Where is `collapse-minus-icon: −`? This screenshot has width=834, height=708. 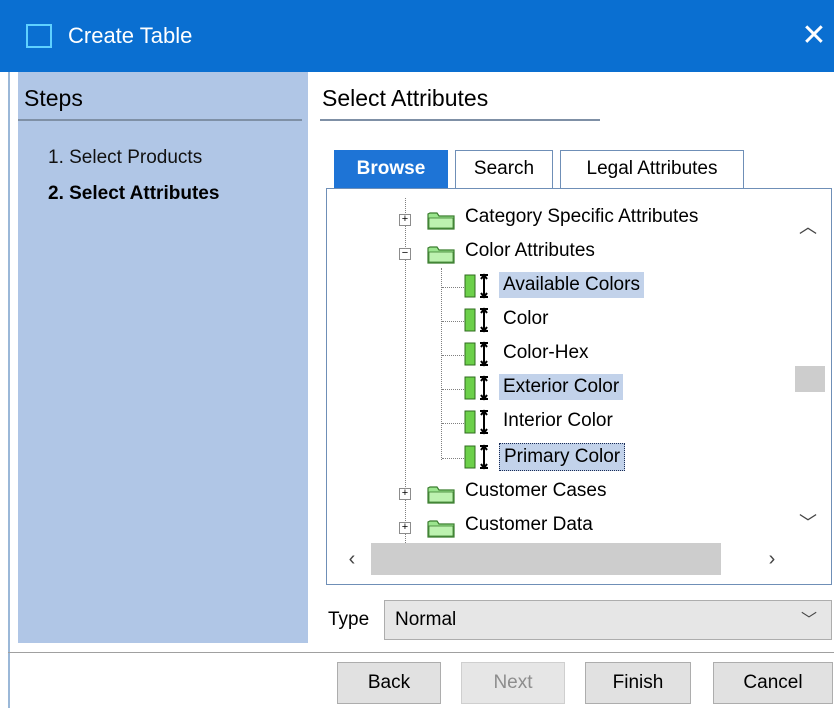 collapse-minus-icon: − is located at coordinates (405, 254).